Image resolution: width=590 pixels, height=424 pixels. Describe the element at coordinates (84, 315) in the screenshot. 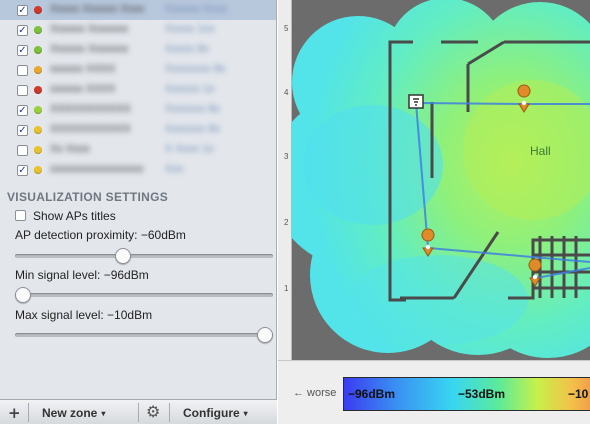

I see `max-signal-label: Max signal level: −10dBm` at that location.